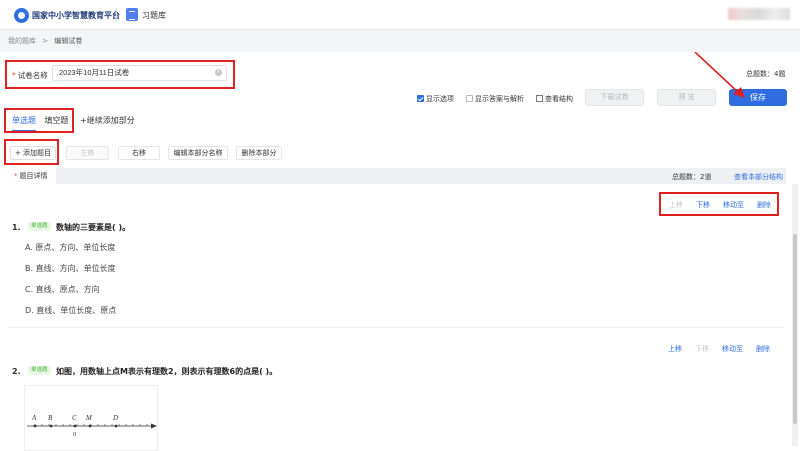  Describe the element at coordinates (795, 329) in the screenshot. I see `scrollbar-thumb` at that location.